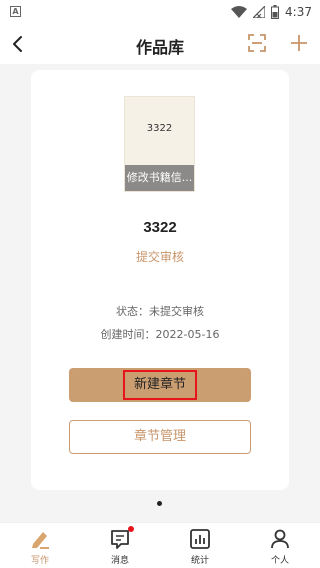 The width and height of the screenshot is (320, 568). What do you see at coordinates (39, 561) in the screenshot?
I see `tab-write-label: 写作` at bounding box center [39, 561].